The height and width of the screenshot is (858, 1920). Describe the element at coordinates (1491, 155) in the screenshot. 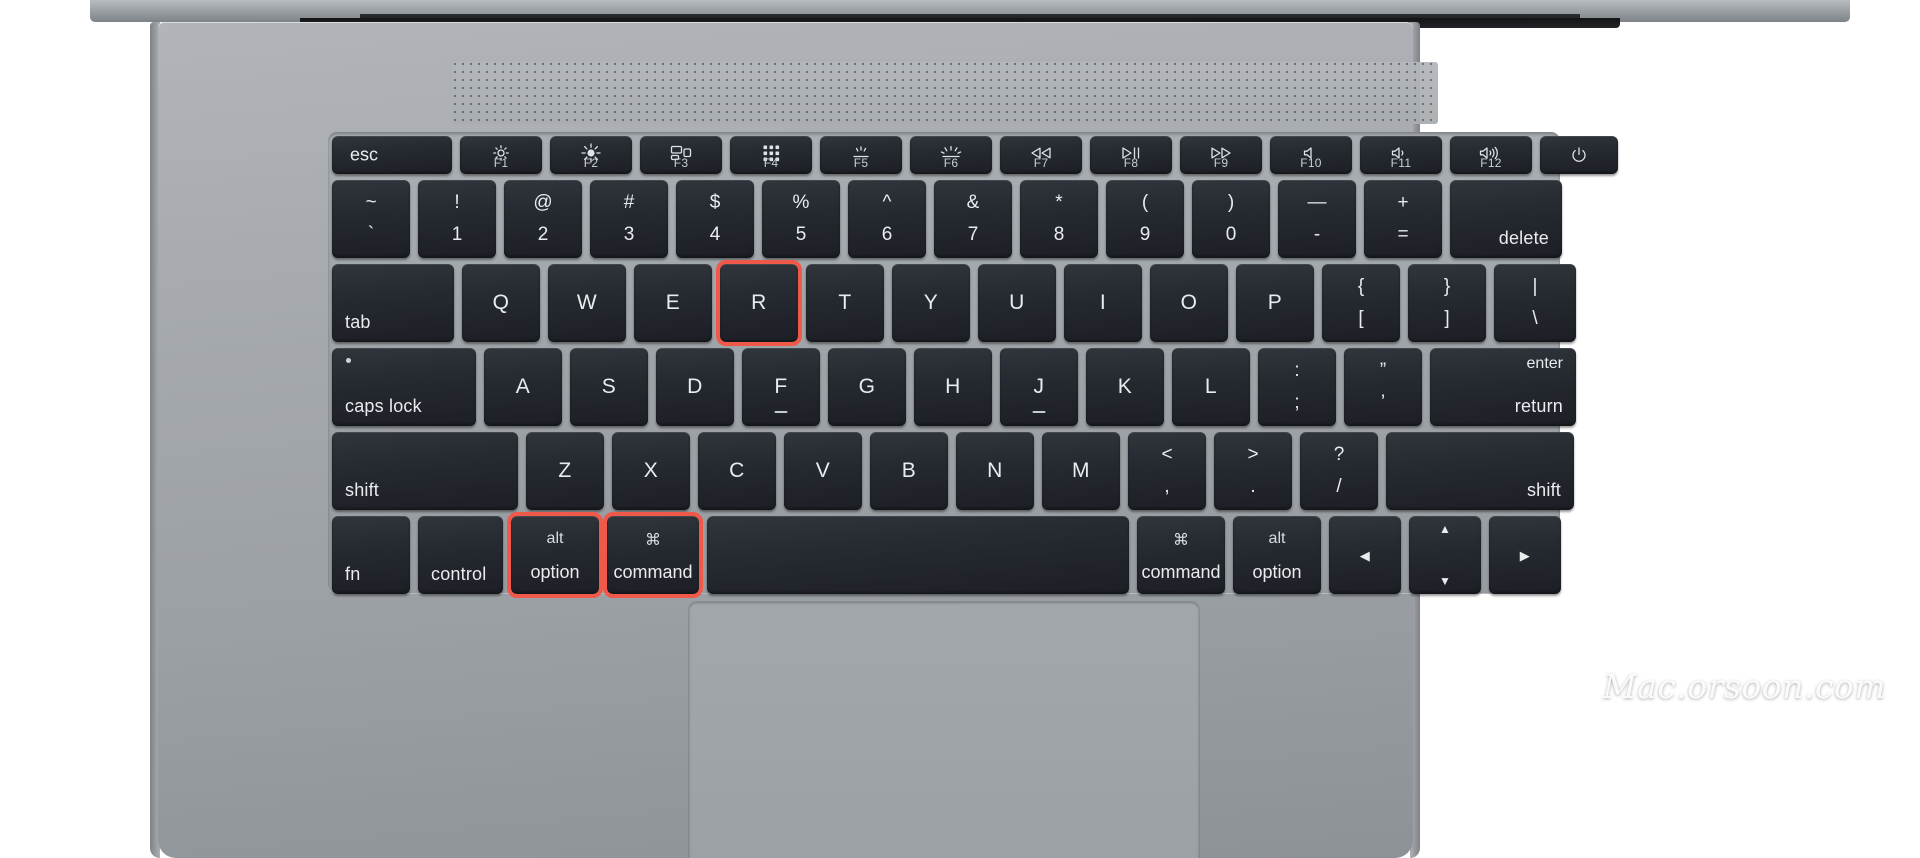

I see `key-f12: F12` at that location.